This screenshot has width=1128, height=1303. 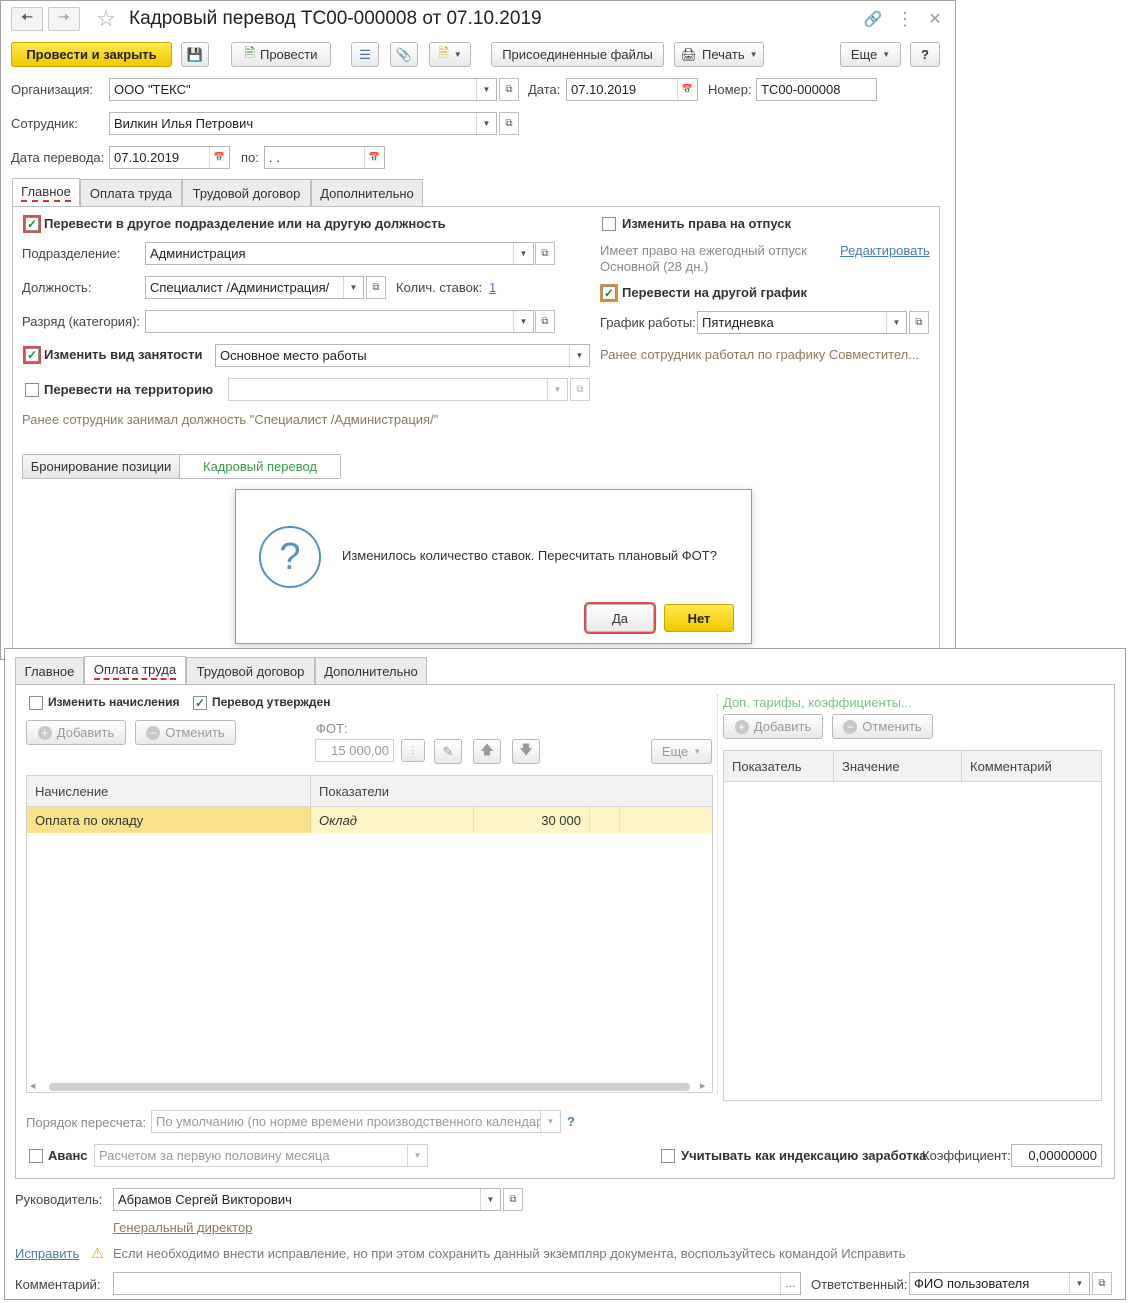 I want to click on move-down-button: 🡇, so click(x=526, y=751).